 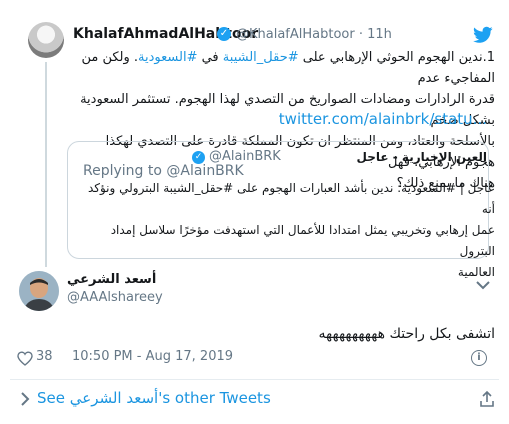 What do you see at coordinates (245, 156) in the screenshot?
I see `quoted-author-handle: @AlainBRK` at bounding box center [245, 156].